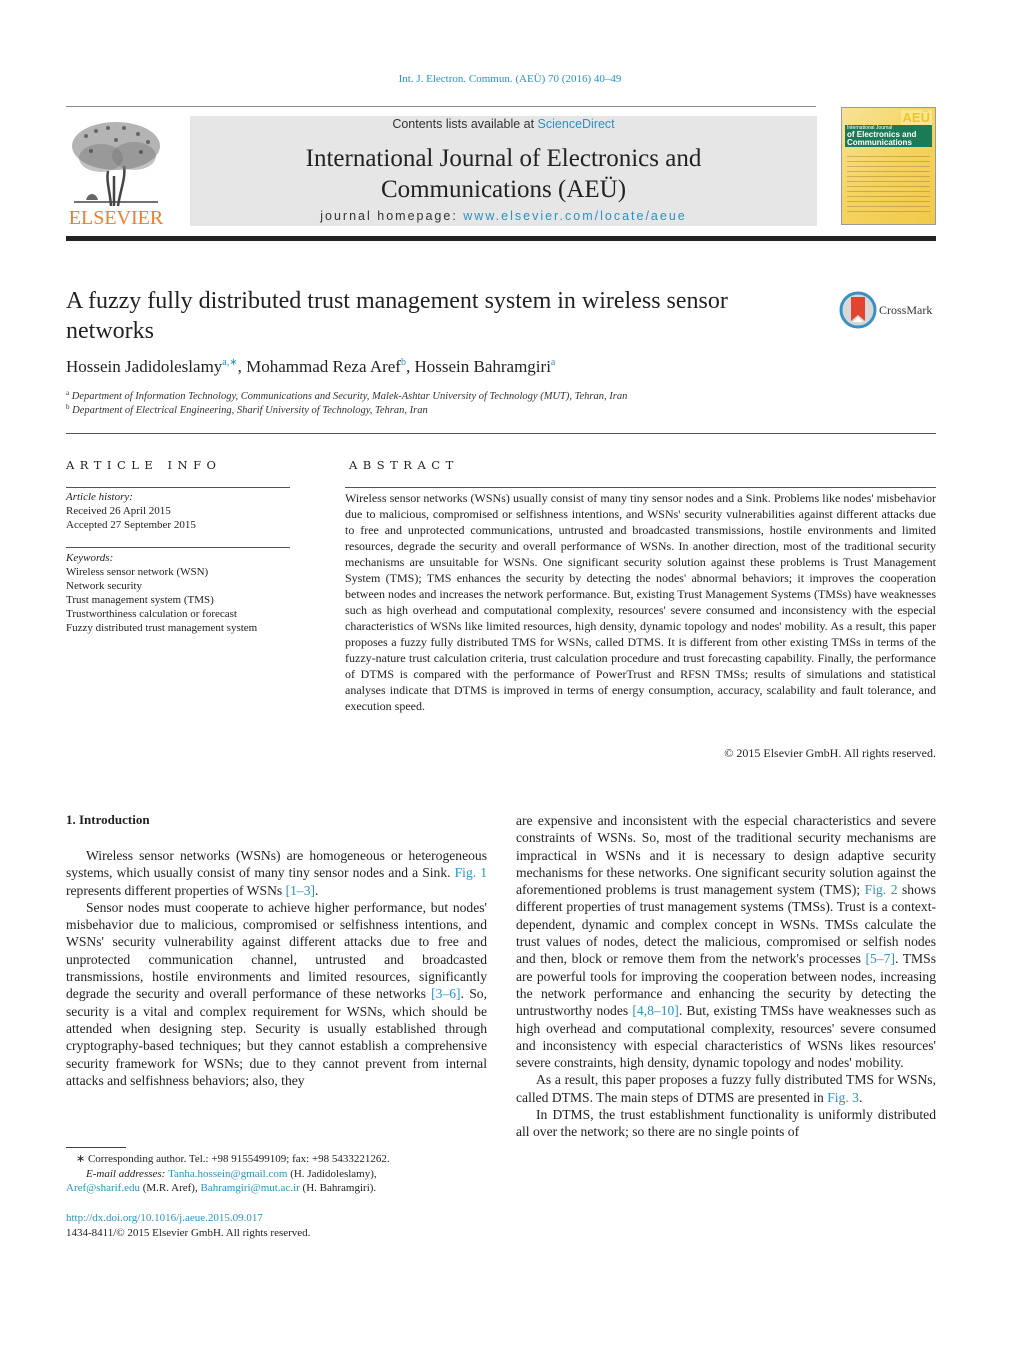 Image resolution: width=1020 pixels, height=1351 pixels. Describe the element at coordinates (482, 366) in the screenshot. I see `author-name: Hossein Bahramgiri` at that location.